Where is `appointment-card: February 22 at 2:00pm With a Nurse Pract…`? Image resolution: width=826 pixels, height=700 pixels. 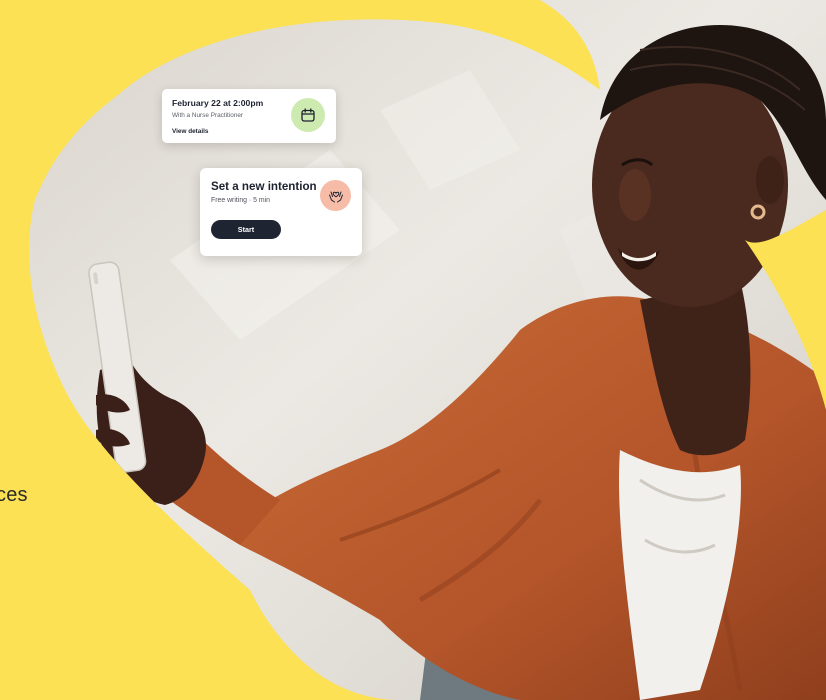 appointment-card: February 22 at 2:00pm With a Nurse Pract… is located at coordinates (249, 116).